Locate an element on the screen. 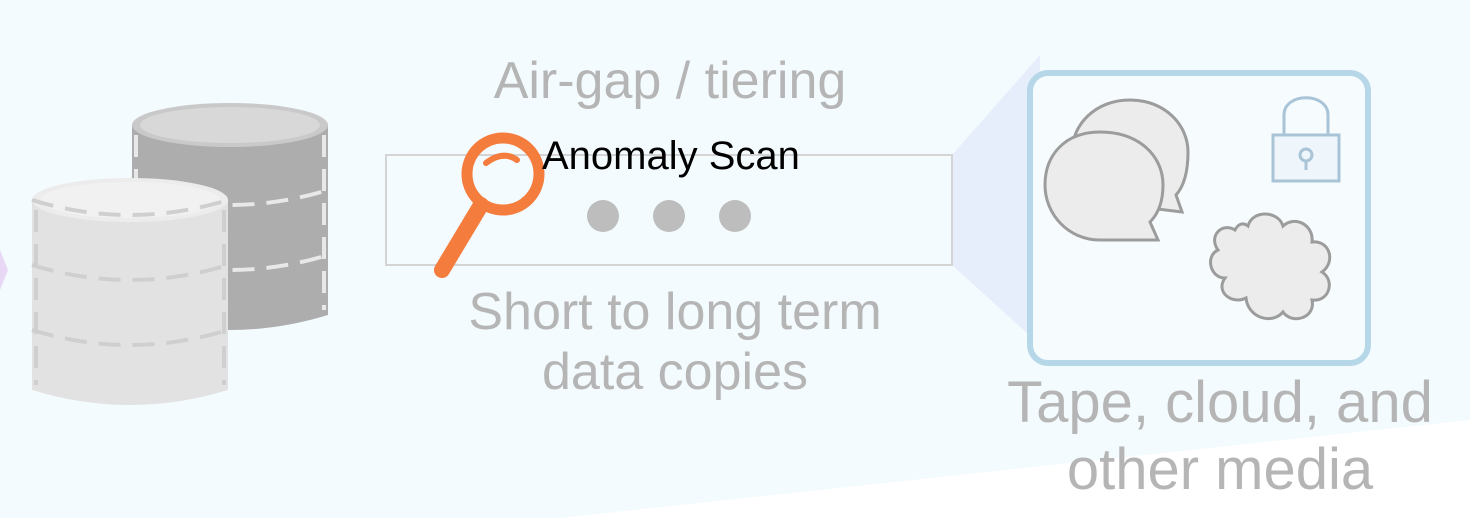  database-stack-icon is located at coordinates (180, 254).